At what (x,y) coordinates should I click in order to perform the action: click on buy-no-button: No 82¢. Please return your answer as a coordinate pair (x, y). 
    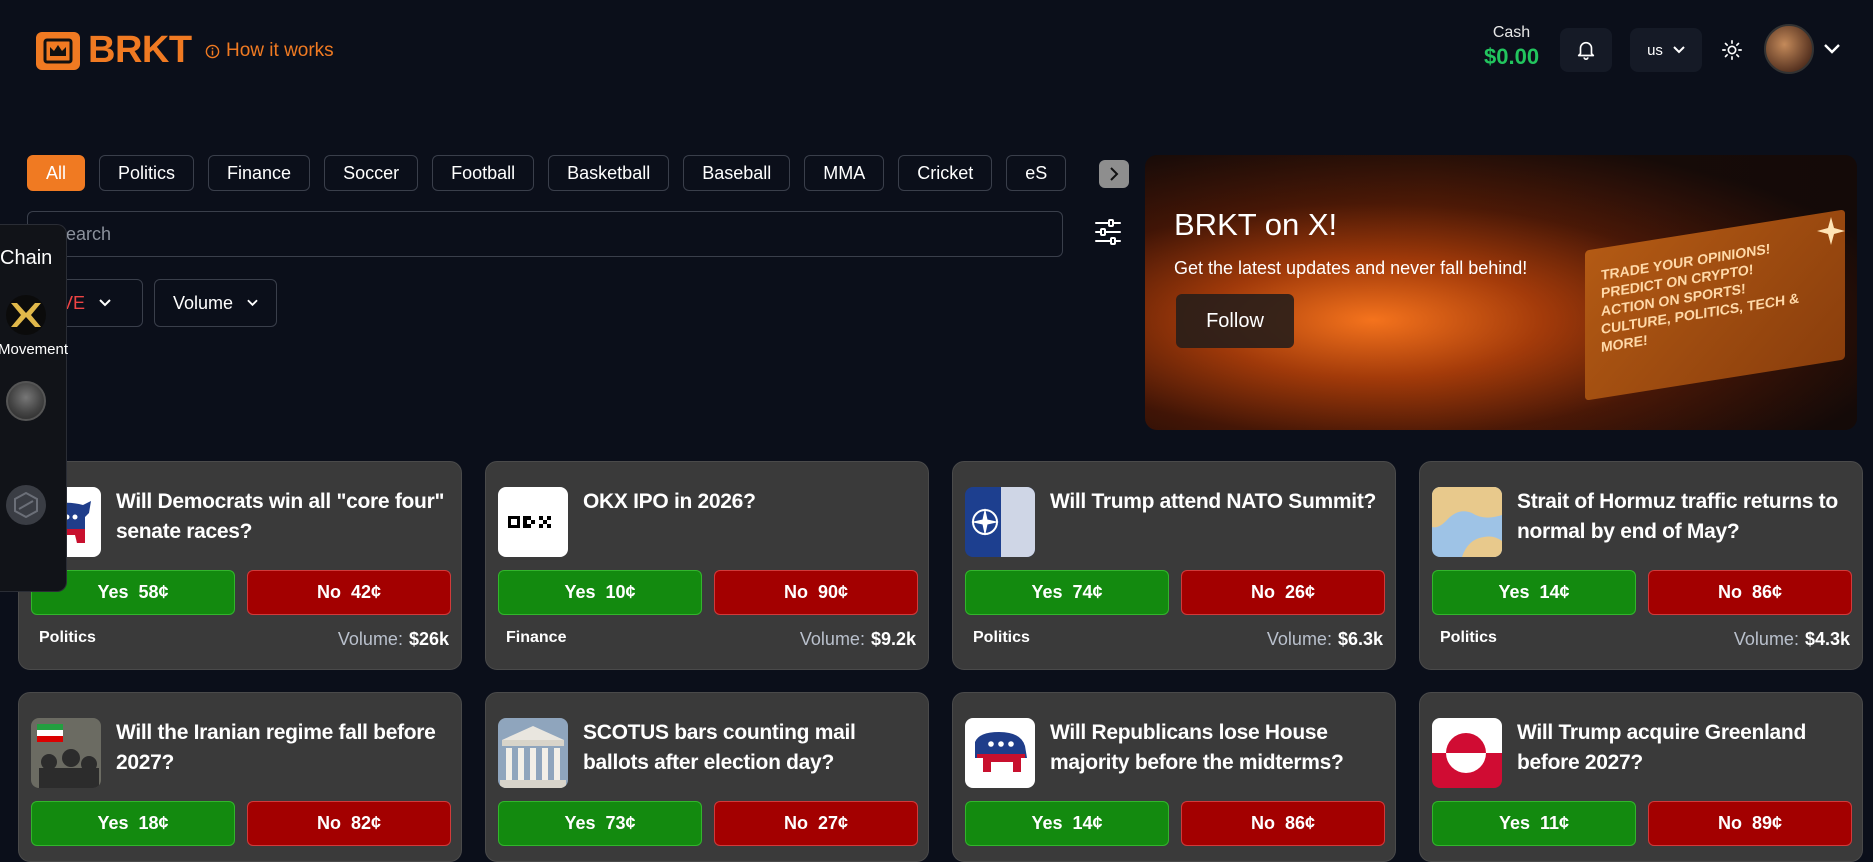
    Looking at the image, I should click on (349, 823).